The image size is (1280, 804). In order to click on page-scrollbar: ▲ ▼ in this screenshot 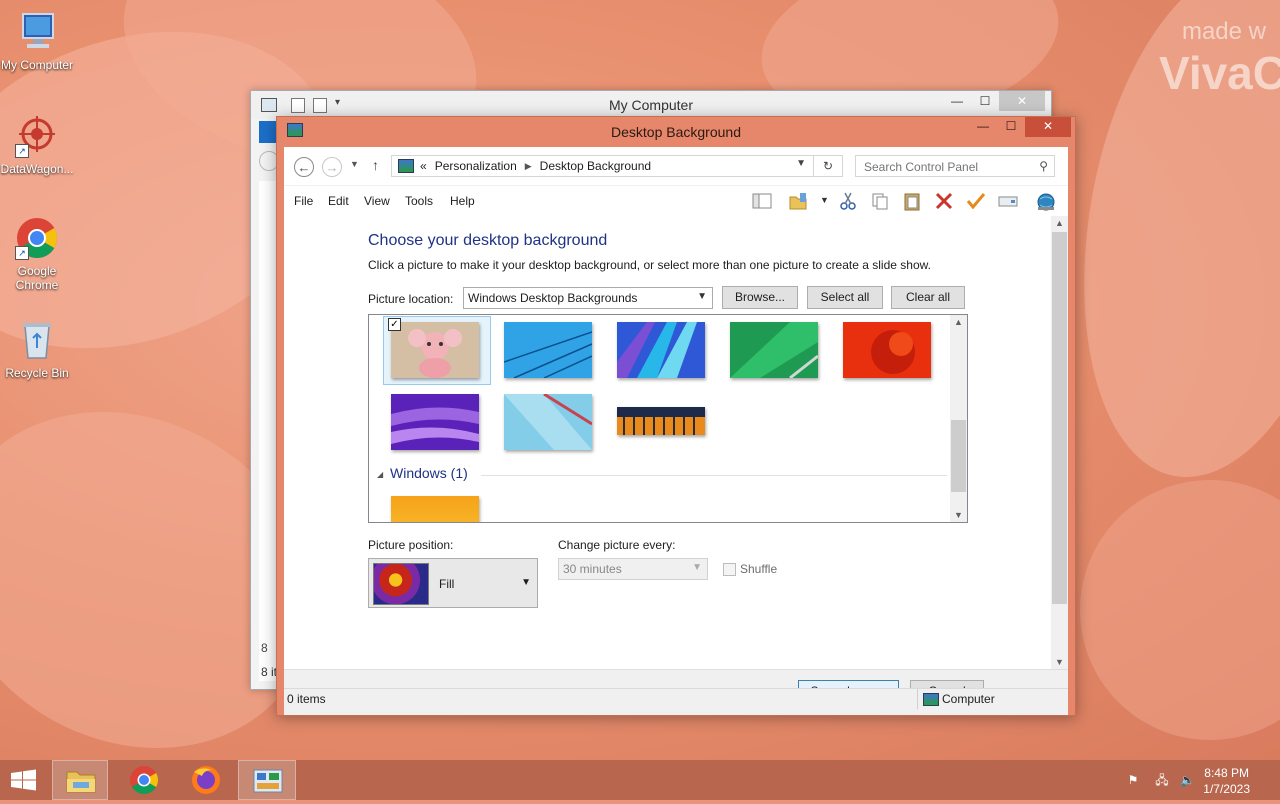, I will do `click(1059, 442)`.